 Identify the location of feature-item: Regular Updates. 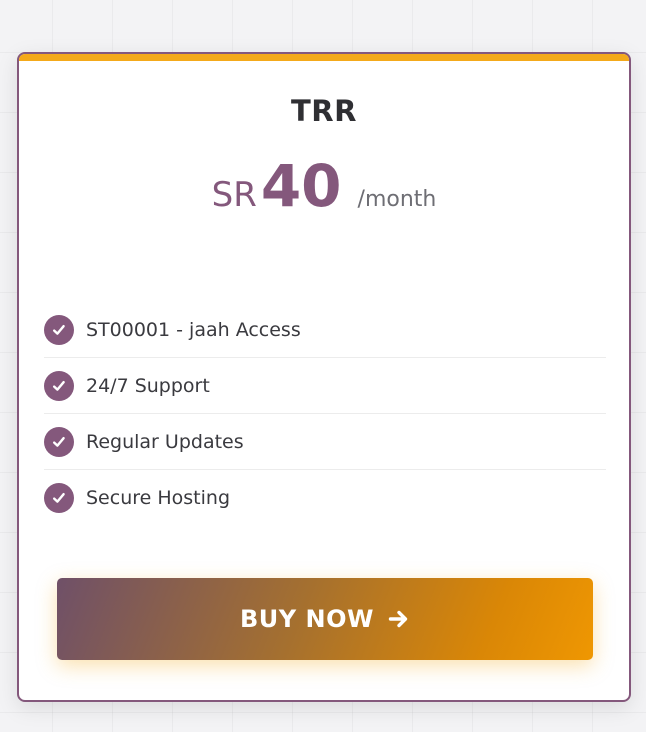
(325, 442).